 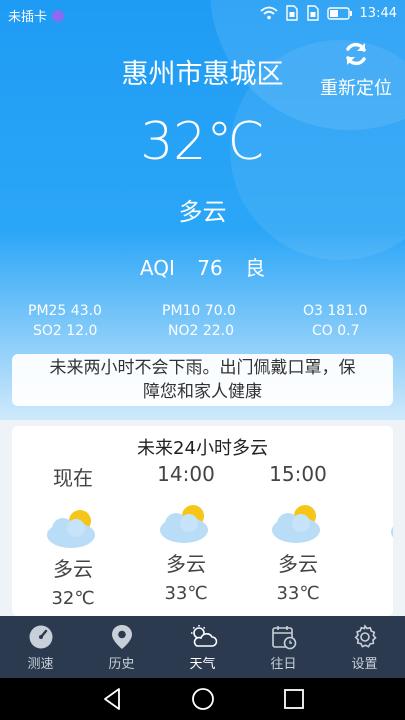 What do you see at coordinates (203, 636) in the screenshot?
I see `weather-cloud-icon` at bounding box center [203, 636].